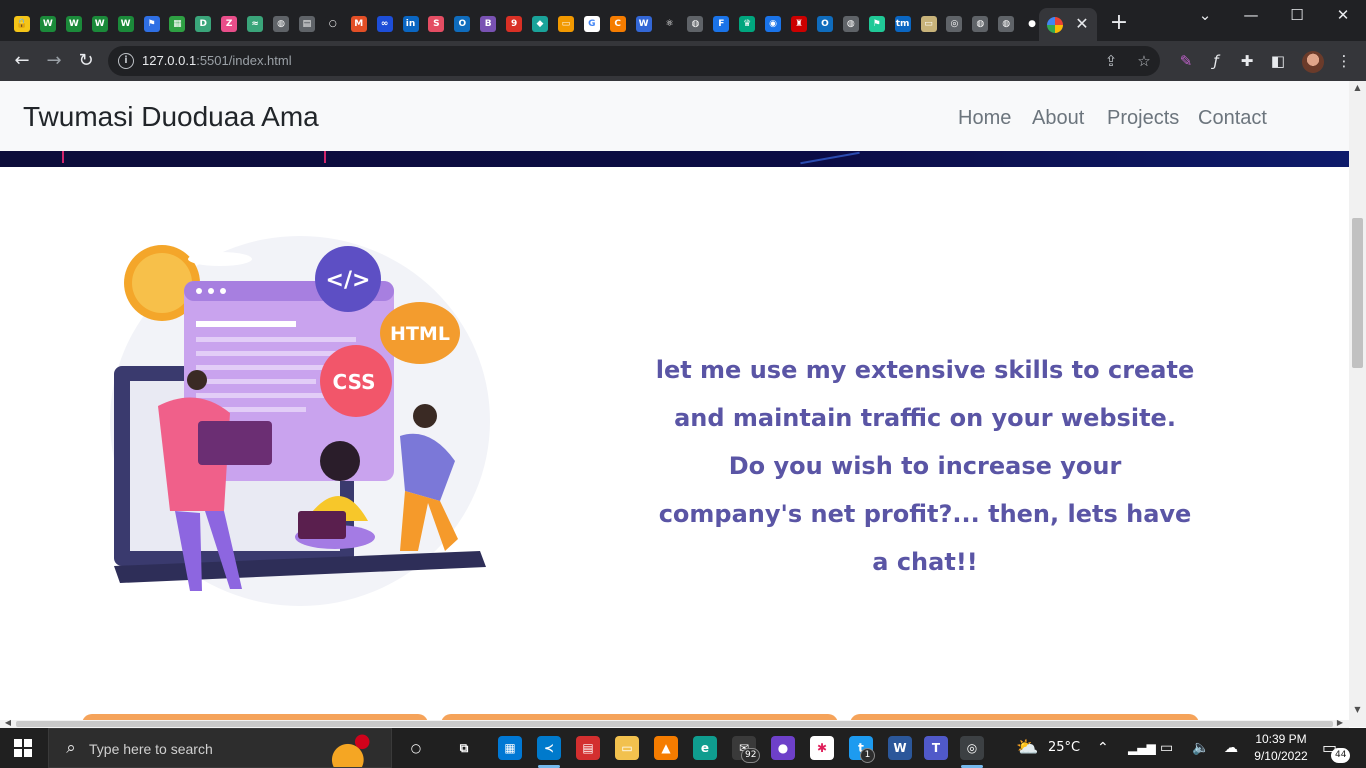 The image size is (1366, 768). Describe the element at coordinates (588, 748) in the screenshot. I see `pdf-icon: ▤` at that location.